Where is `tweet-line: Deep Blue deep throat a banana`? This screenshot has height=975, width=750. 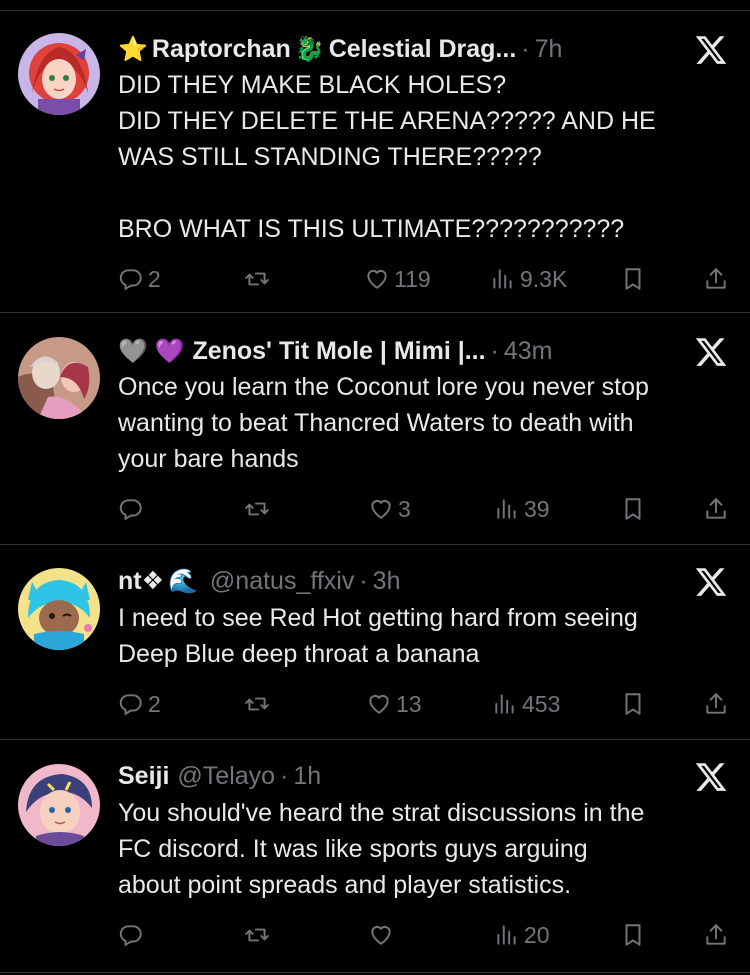 tweet-line: Deep Blue deep throat a banana is located at coordinates (299, 654).